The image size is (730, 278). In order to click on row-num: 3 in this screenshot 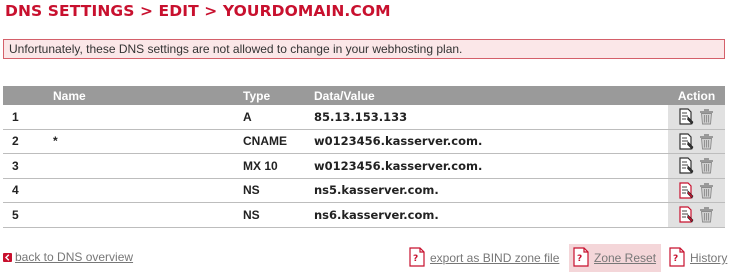, I will do `click(15, 165)`.